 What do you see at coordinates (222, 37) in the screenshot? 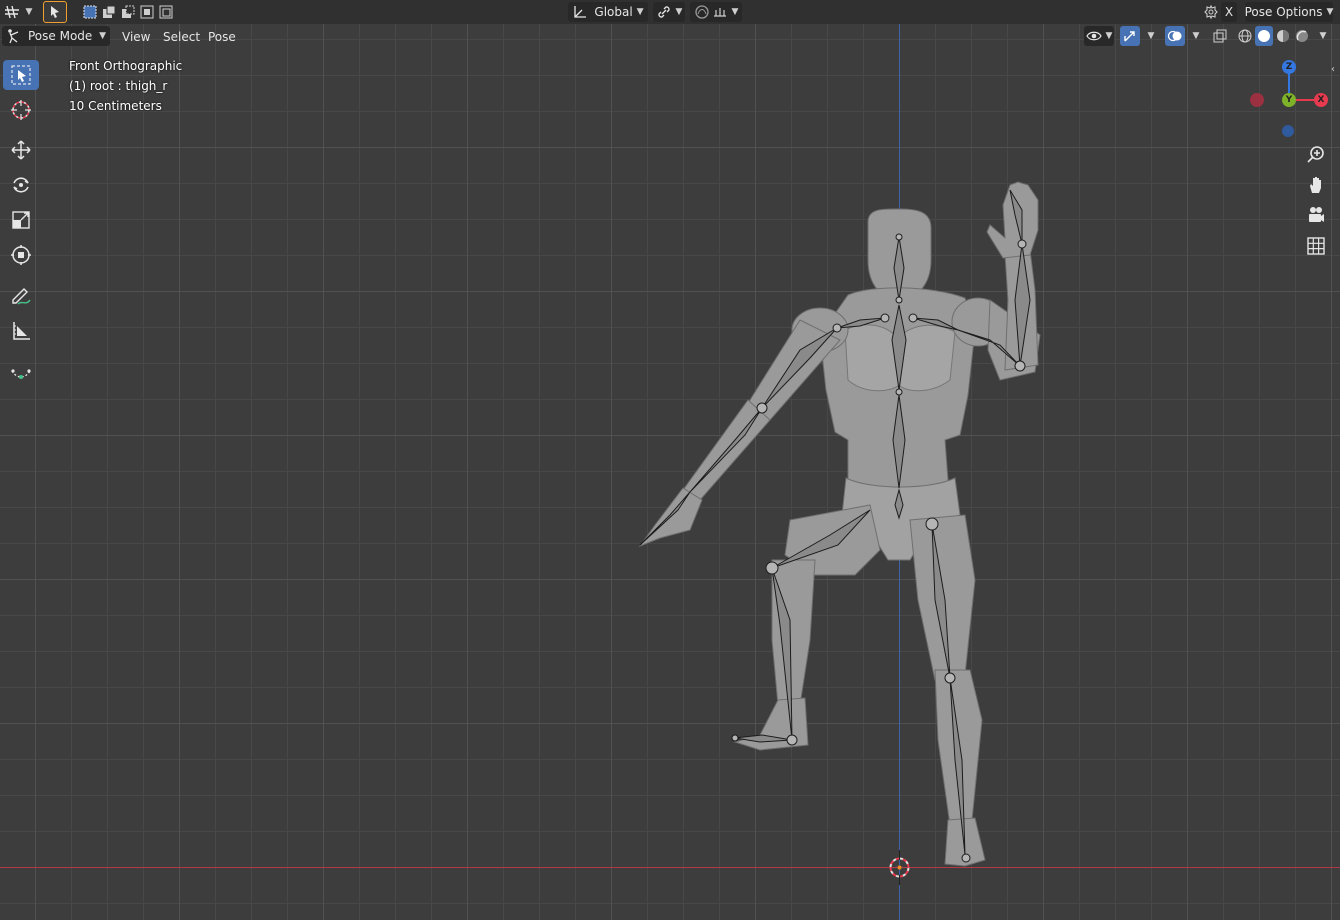
I see `menu-pose: Pose` at bounding box center [222, 37].